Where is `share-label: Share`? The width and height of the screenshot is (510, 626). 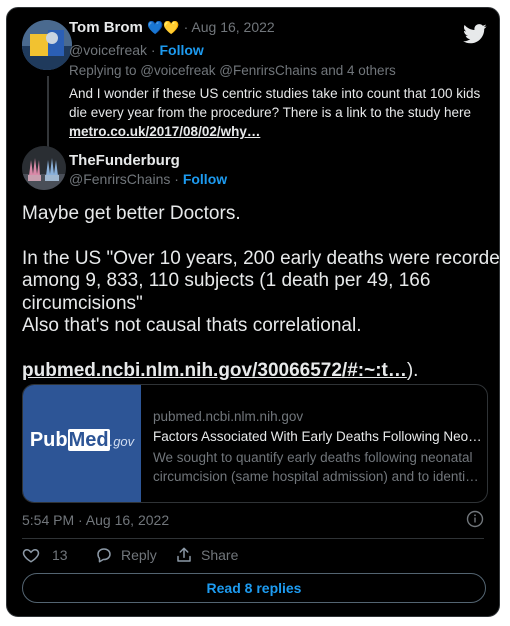 share-label: Share is located at coordinates (220, 555).